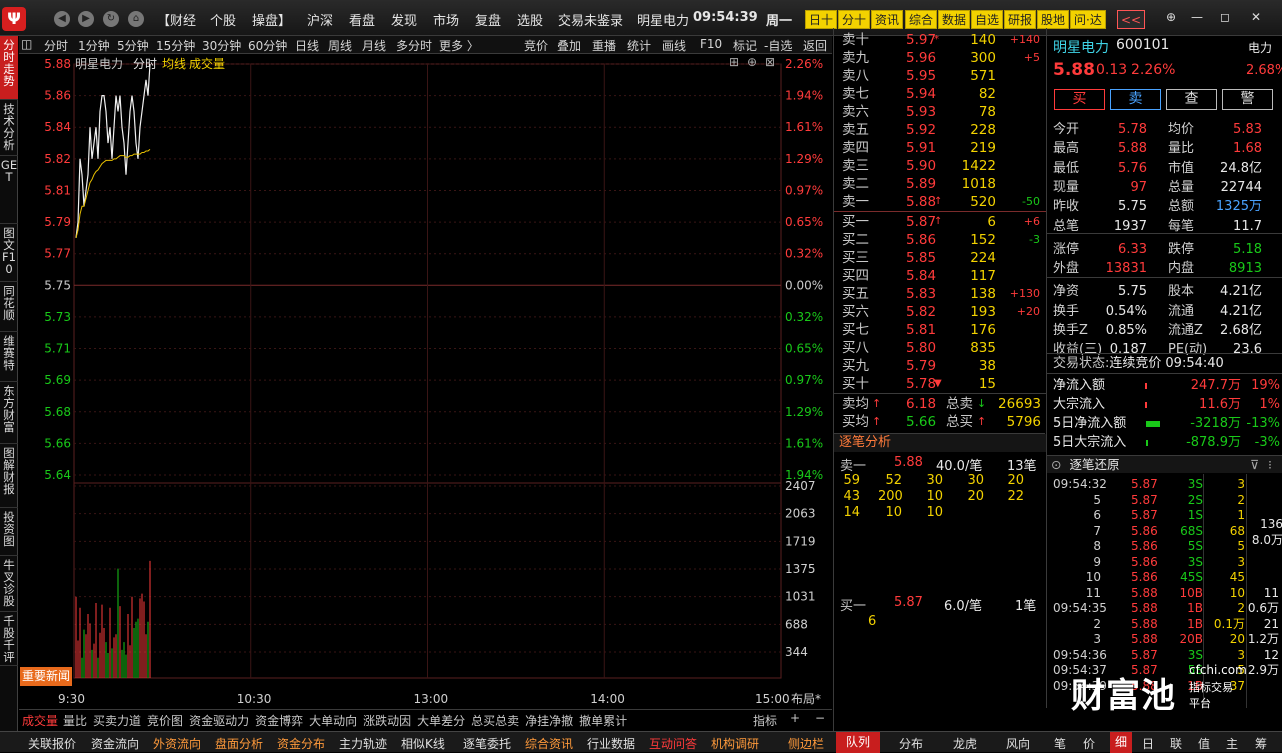 The width and height of the screenshot is (1282, 753). What do you see at coordinates (94, 45) in the screenshot?
I see `period-1min: 1分钟` at bounding box center [94, 45].